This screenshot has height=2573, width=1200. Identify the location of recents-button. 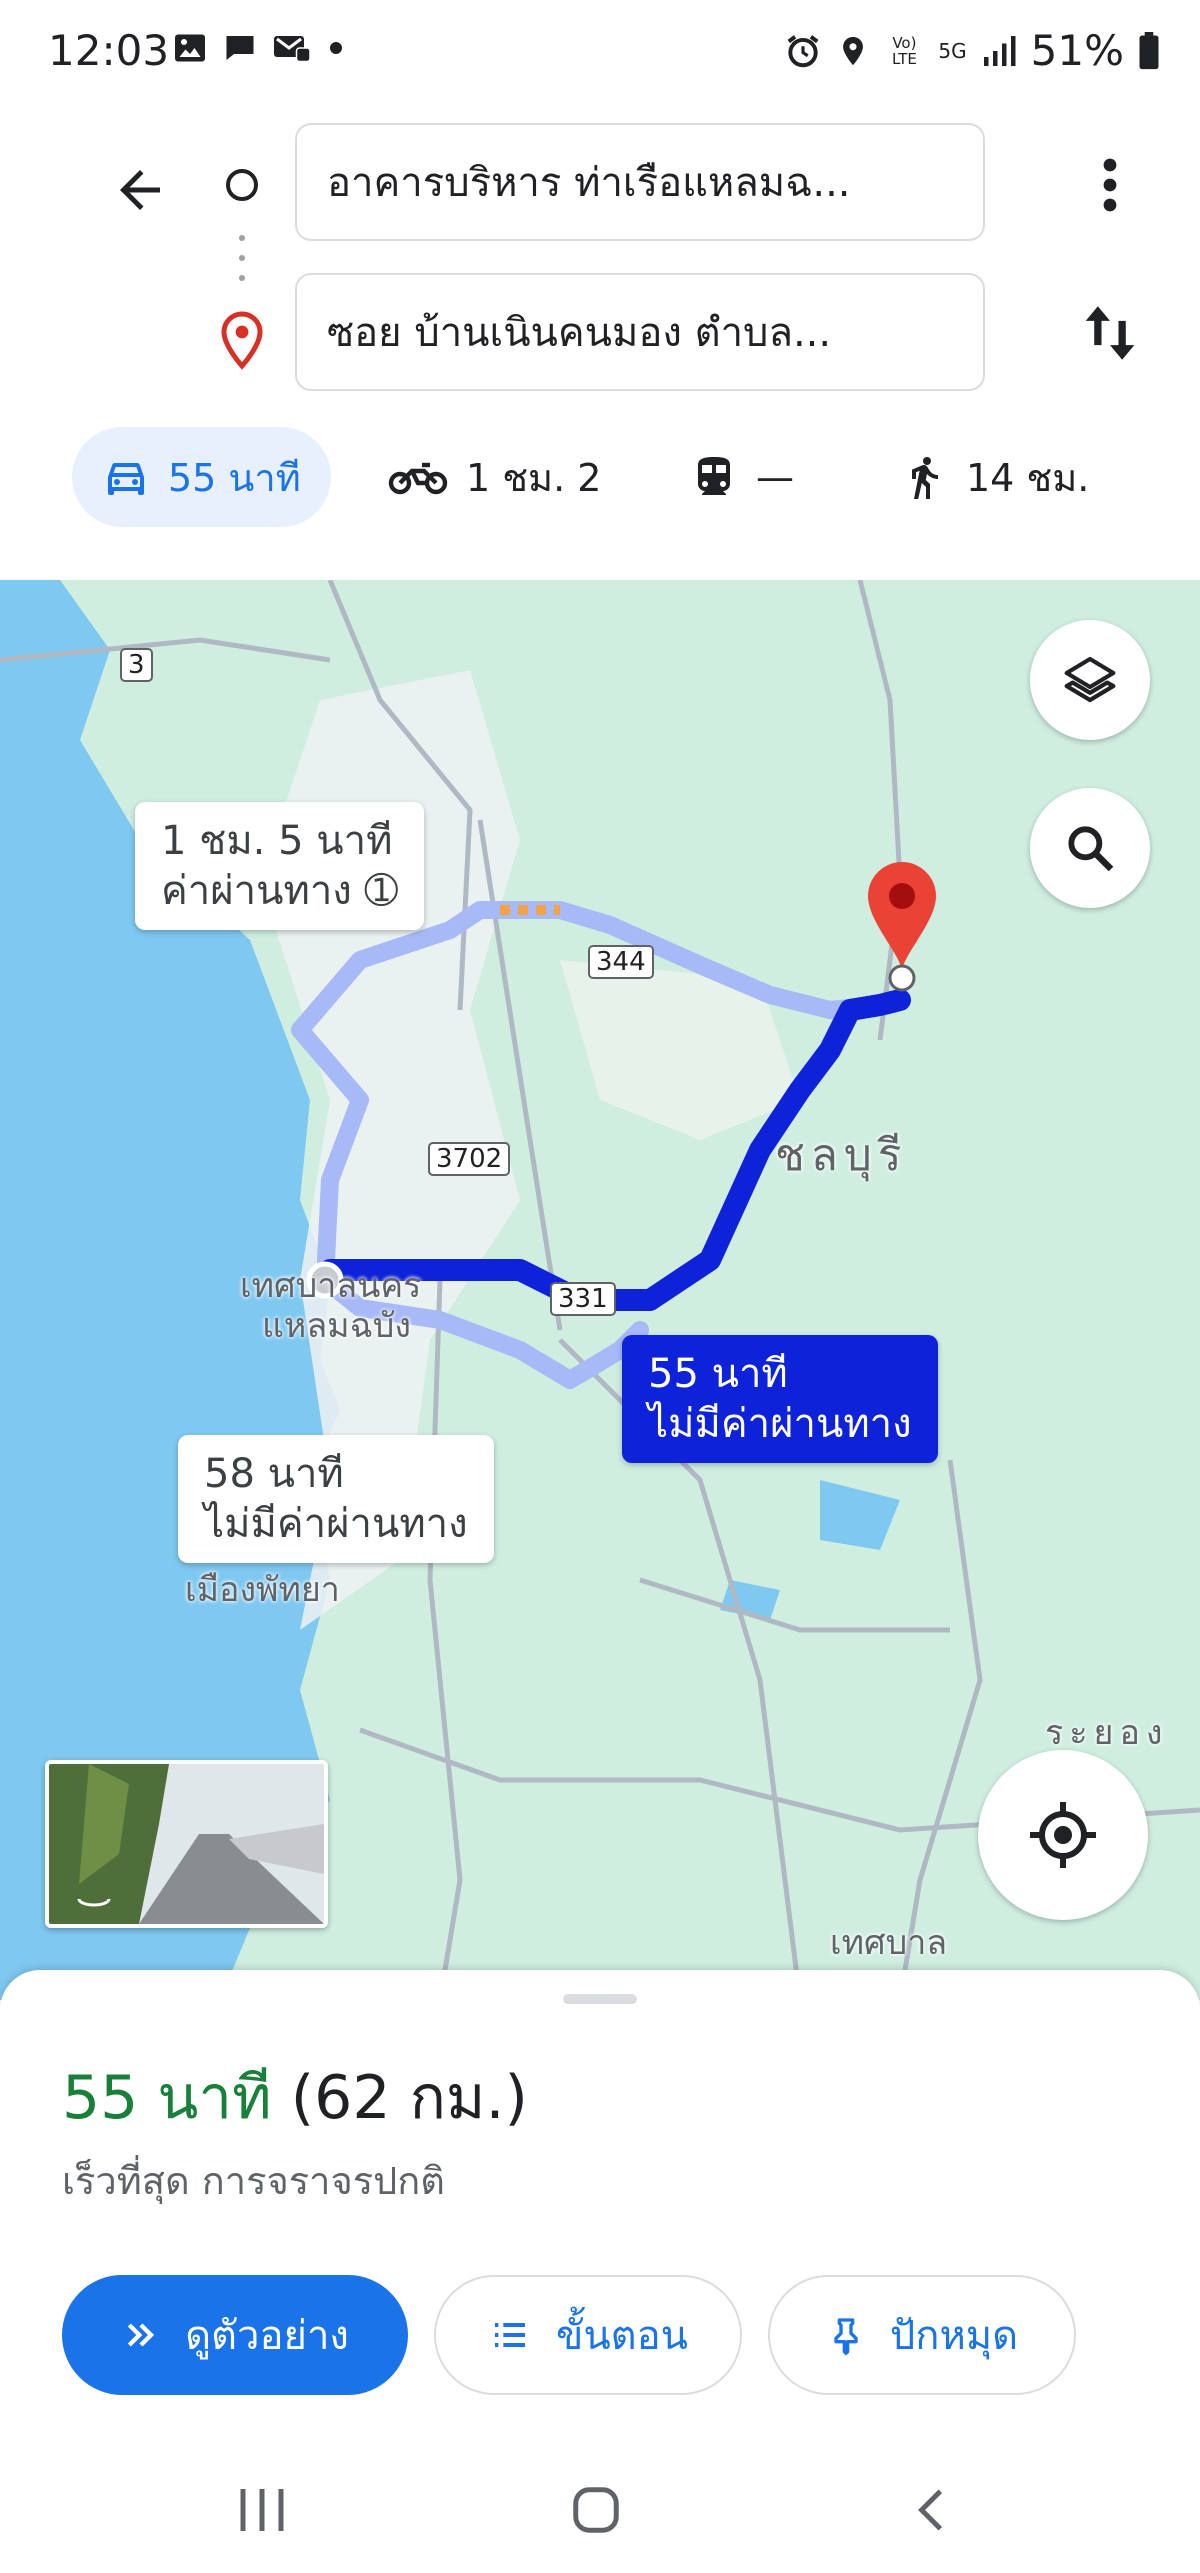
(262, 2510).